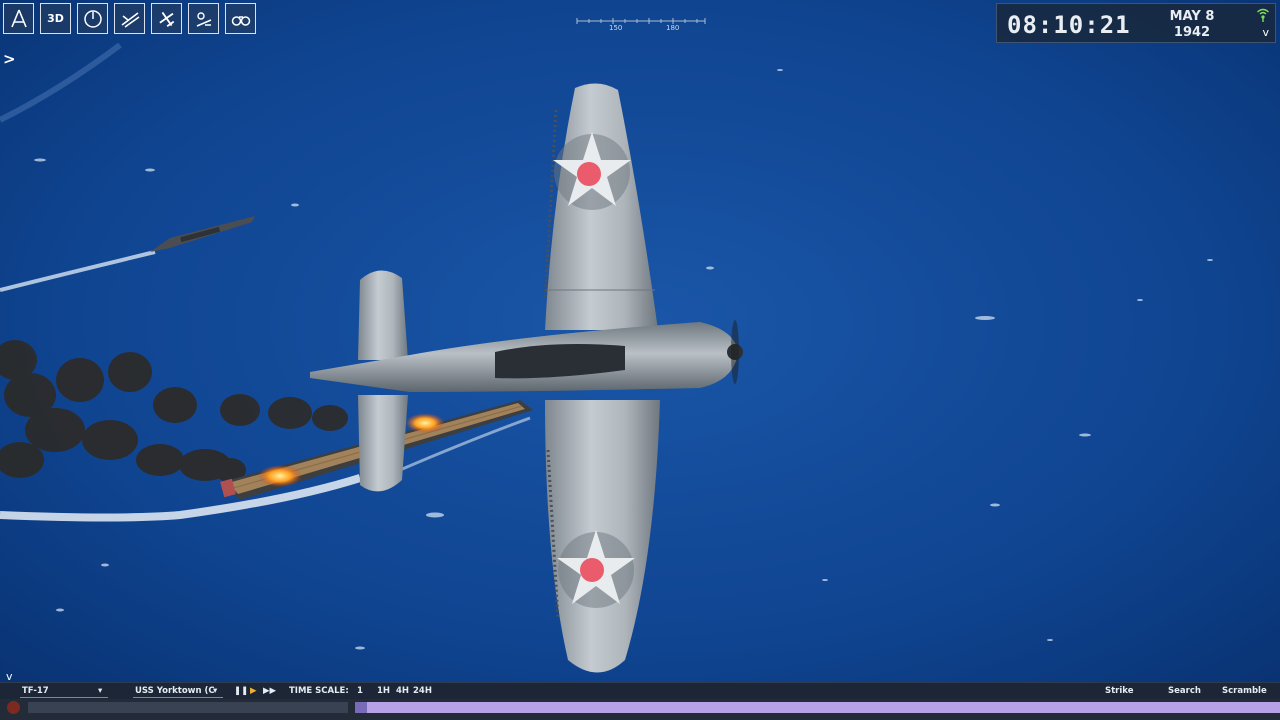 The width and height of the screenshot is (1280, 720). What do you see at coordinates (166, 18) in the screenshot?
I see `aircraft-icon` at bounding box center [166, 18].